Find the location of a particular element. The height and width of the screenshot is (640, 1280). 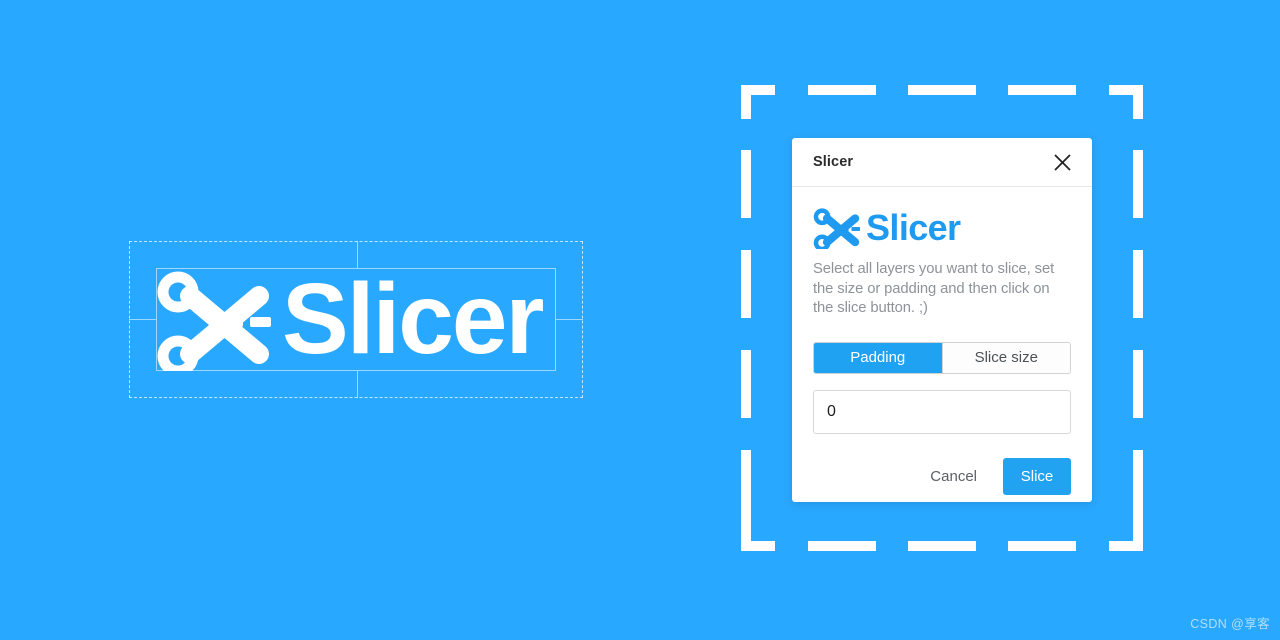

frame-dash-bottom-right-corner-v is located at coordinates (1138, 534).